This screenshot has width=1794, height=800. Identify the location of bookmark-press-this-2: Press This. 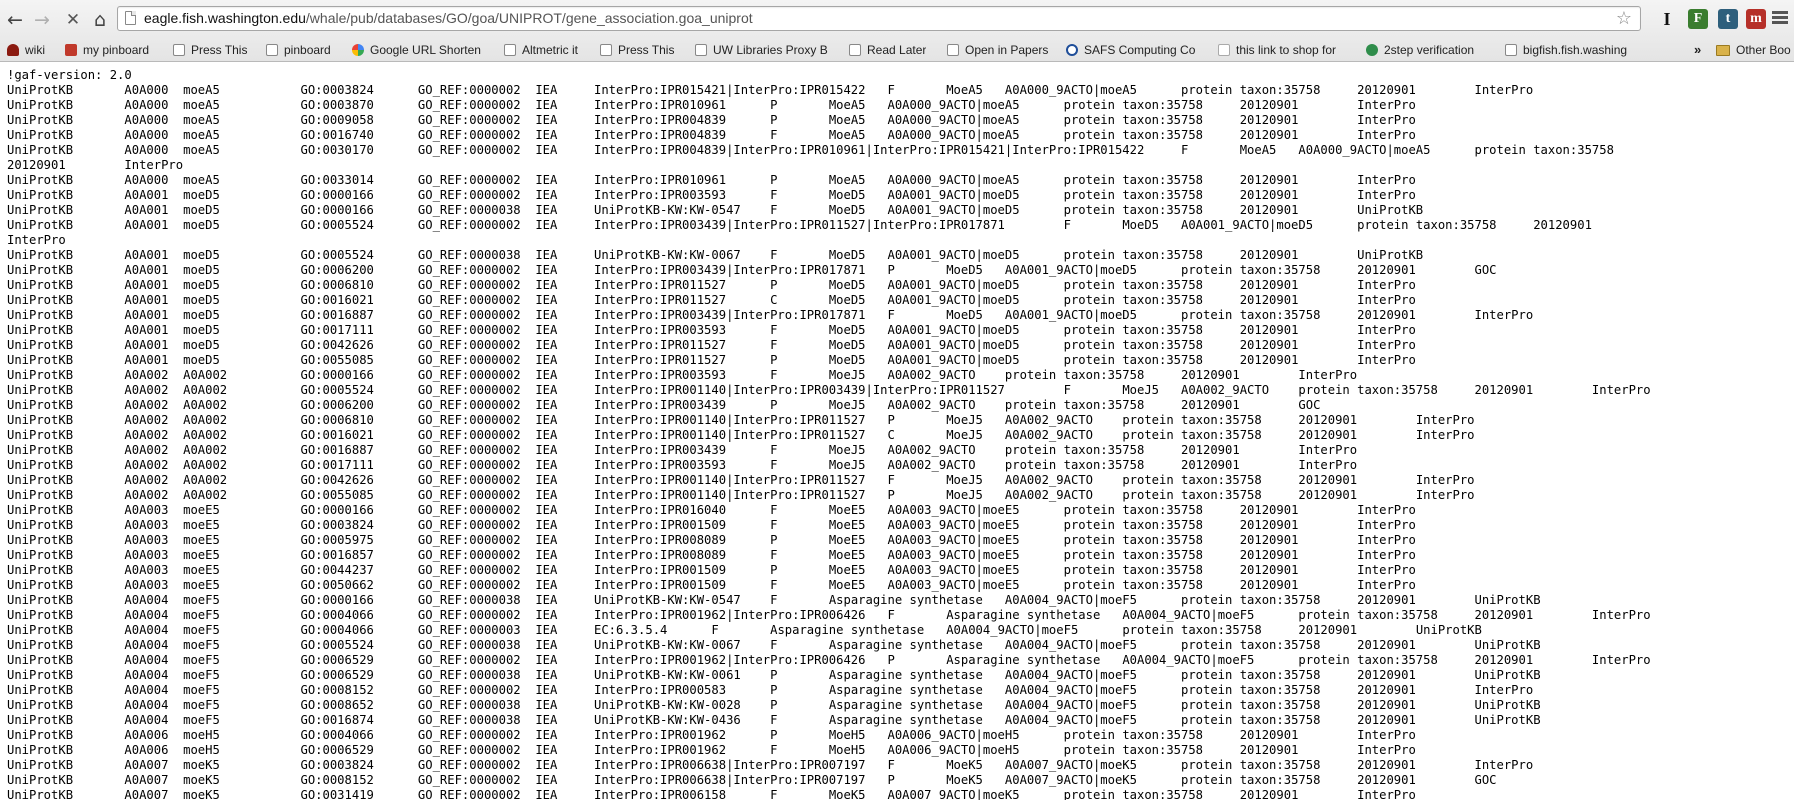
(640, 50).